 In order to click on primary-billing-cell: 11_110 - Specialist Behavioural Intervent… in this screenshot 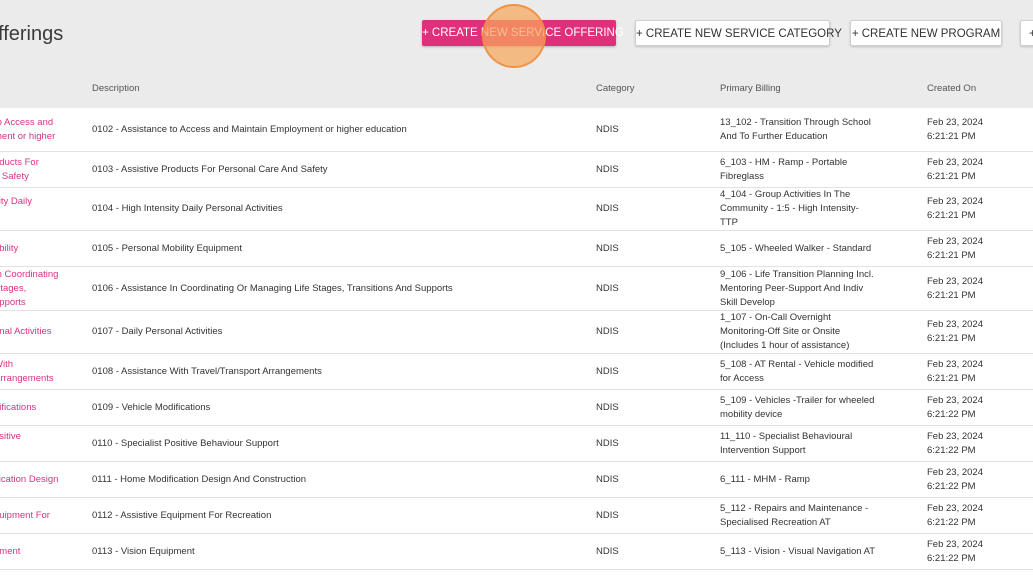, I will do `click(805, 444)`.